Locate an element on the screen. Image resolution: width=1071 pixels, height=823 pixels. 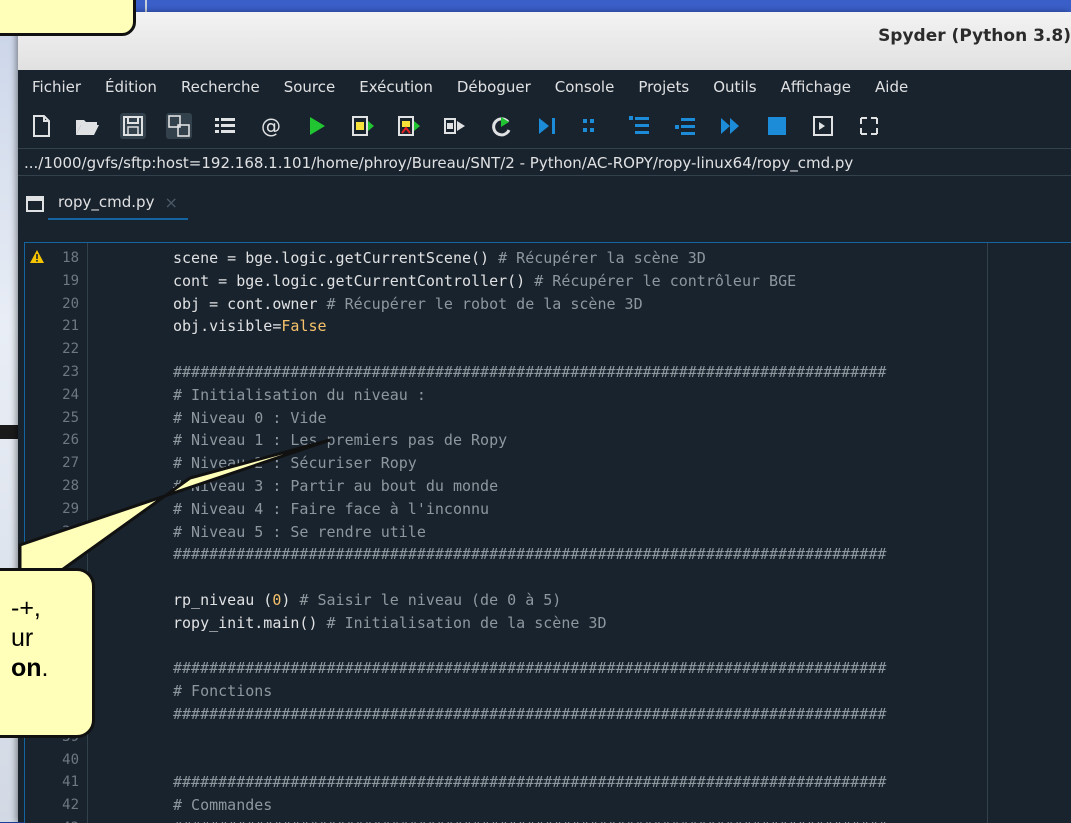
continue-icon is located at coordinates (731, 126).